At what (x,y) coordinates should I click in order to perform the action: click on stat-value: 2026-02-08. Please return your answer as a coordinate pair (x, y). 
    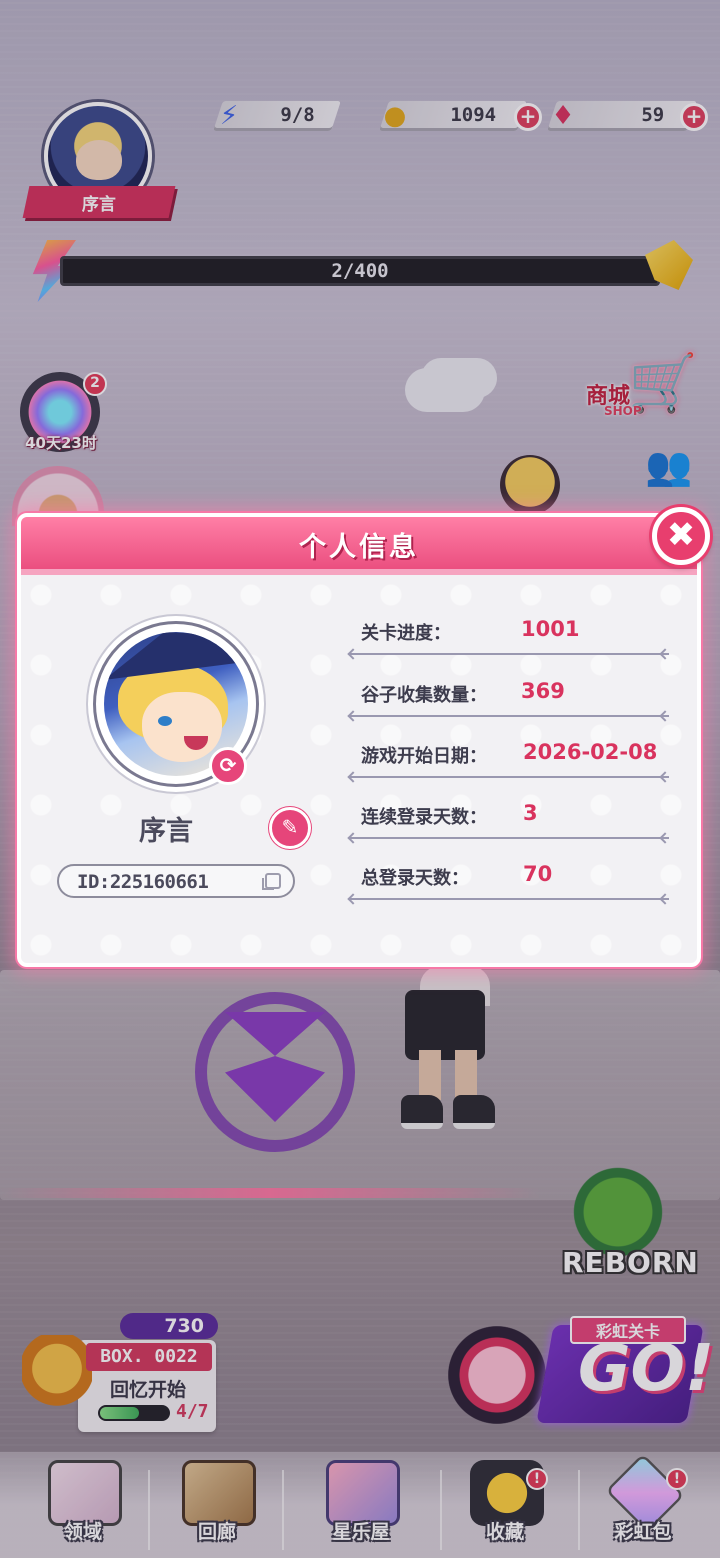
    Looking at the image, I should click on (590, 752).